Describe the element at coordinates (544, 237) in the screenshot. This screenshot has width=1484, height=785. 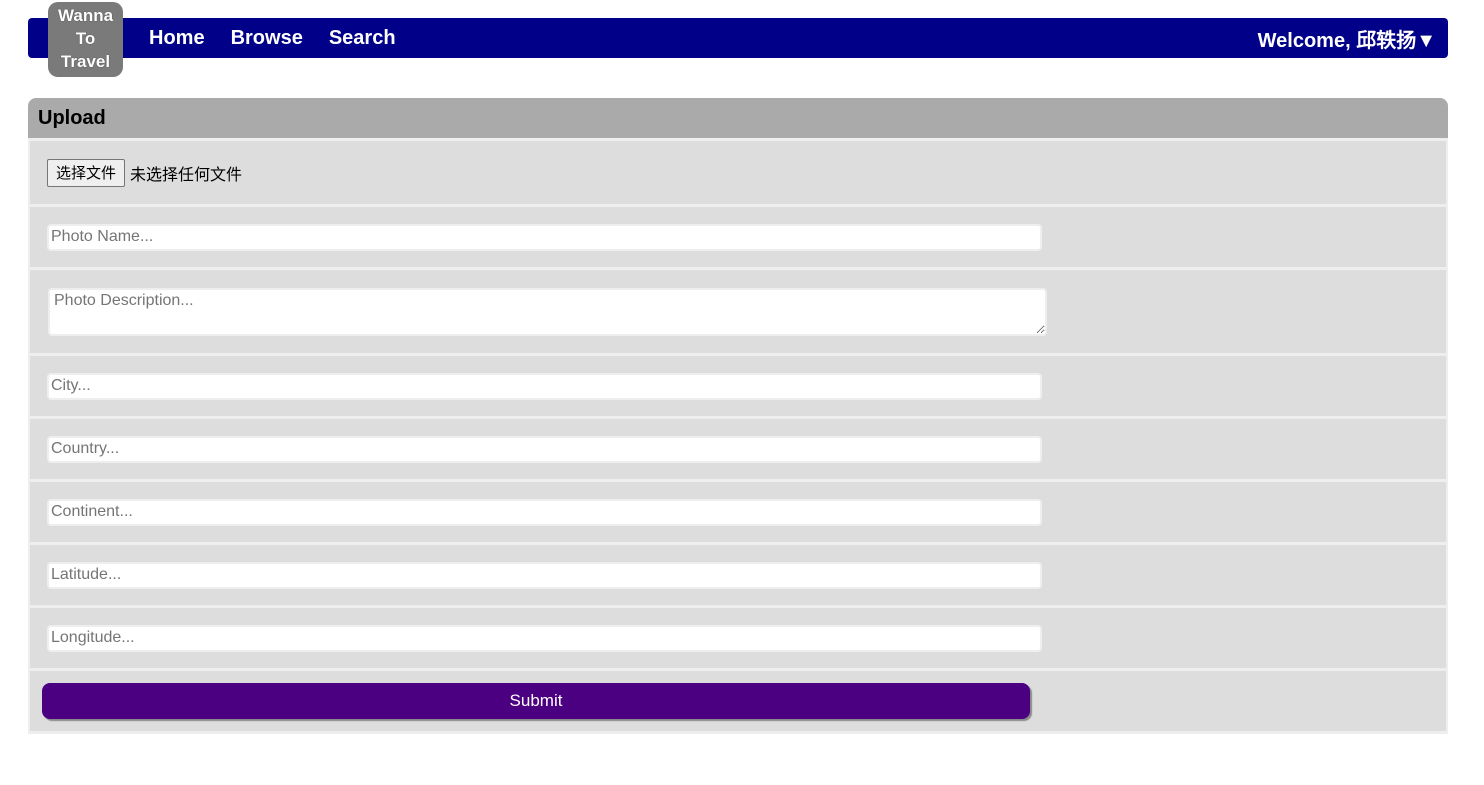
I see `photo-name-input` at that location.